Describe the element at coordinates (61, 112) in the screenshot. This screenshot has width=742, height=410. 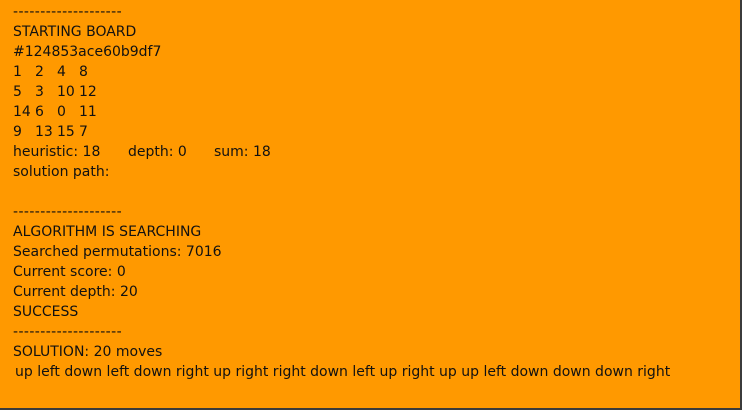
I see `board-cell: 0` at that location.